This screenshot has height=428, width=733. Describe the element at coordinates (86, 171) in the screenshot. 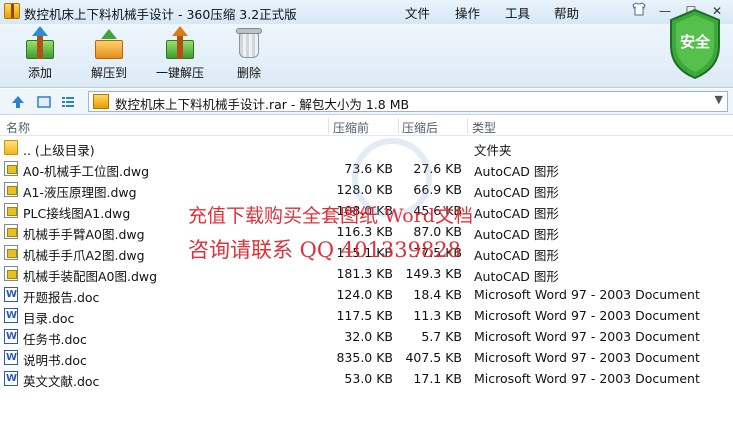

I see `file-name: A0-机械手工位图.dwg` at that location.